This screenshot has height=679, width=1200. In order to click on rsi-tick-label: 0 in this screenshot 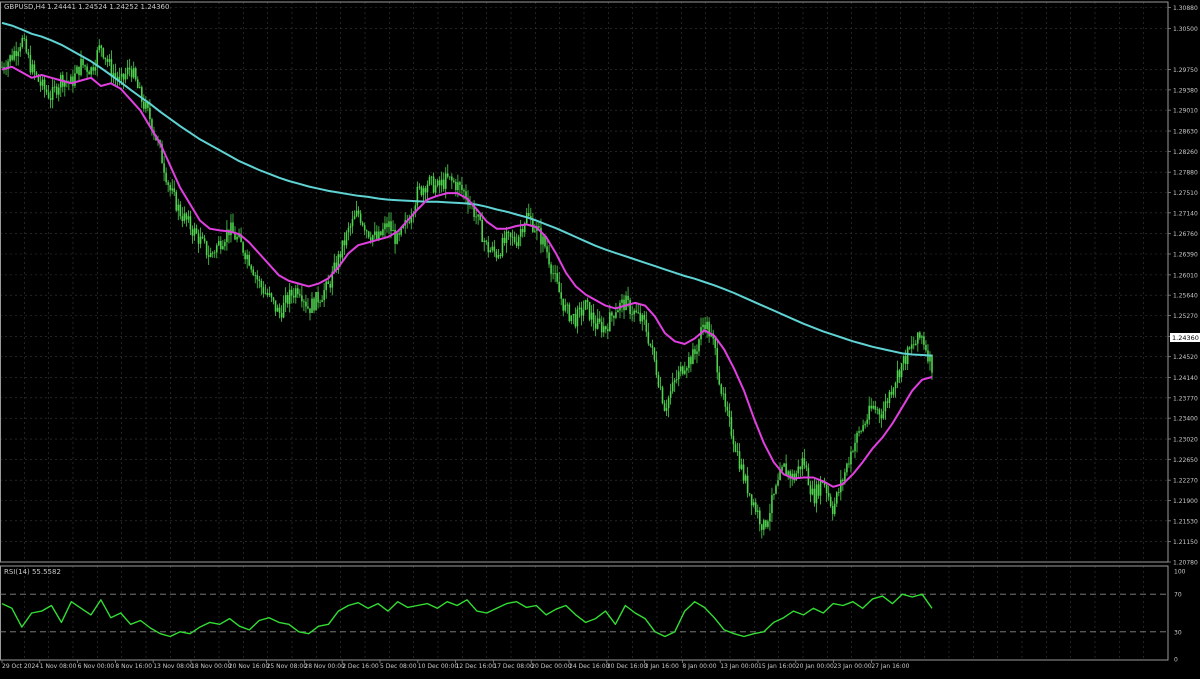, I will do `click(1176, 660)`.